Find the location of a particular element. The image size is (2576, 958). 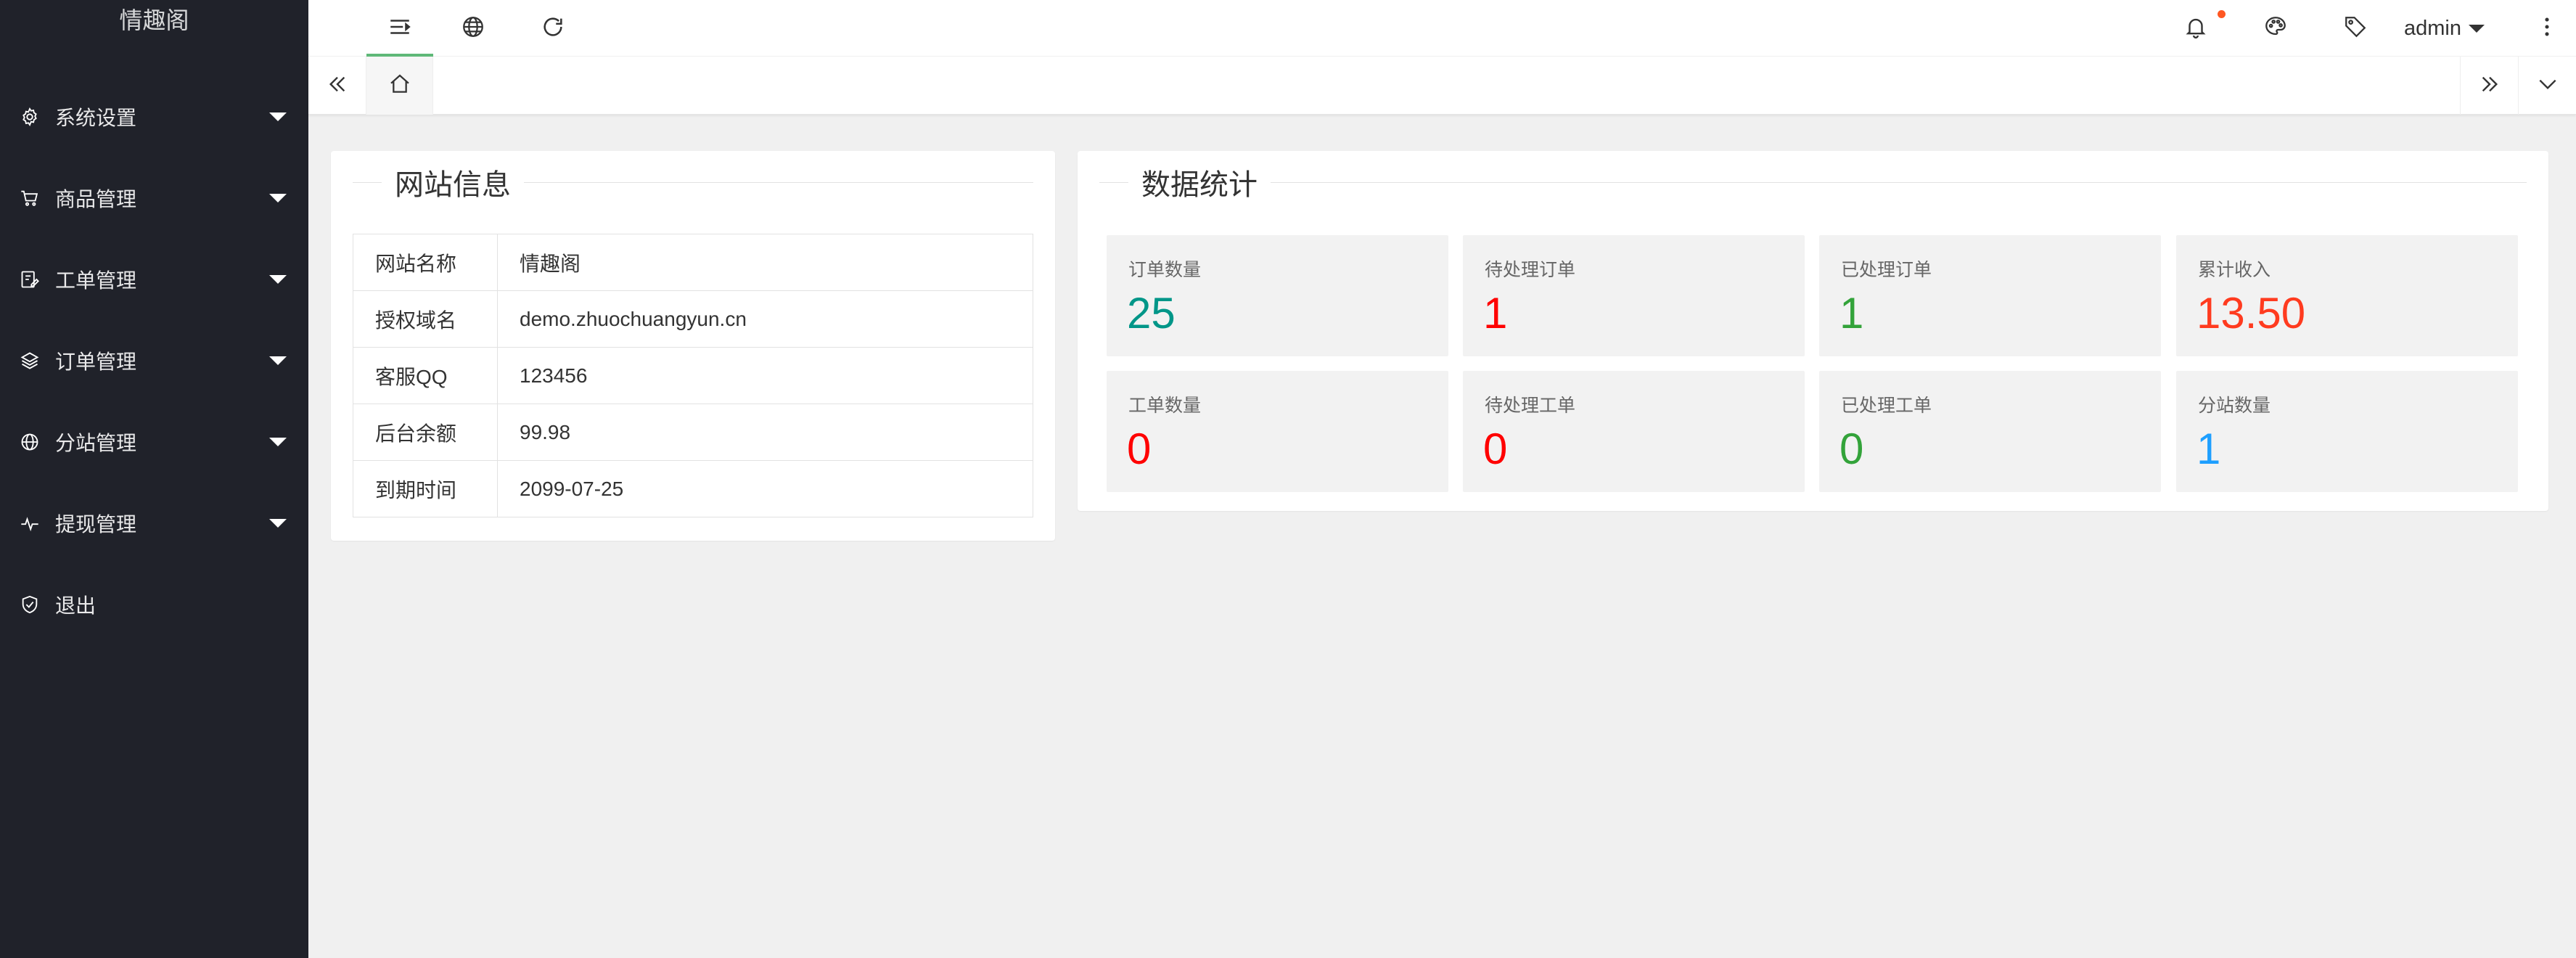

menu-toggle-icon is located at coordinates (399, 29).